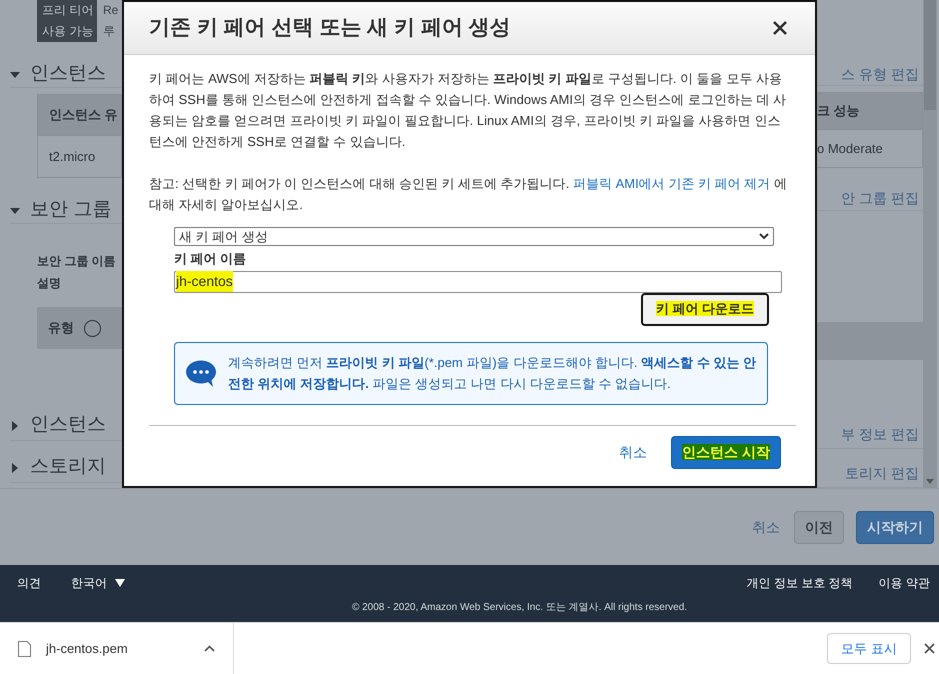 Image resolution: width=939 pixels, height=674 pixels. What do you see at coordinates (929, 648) in the screenshot?
I see `close-icon` at bounding box center [929, 648].